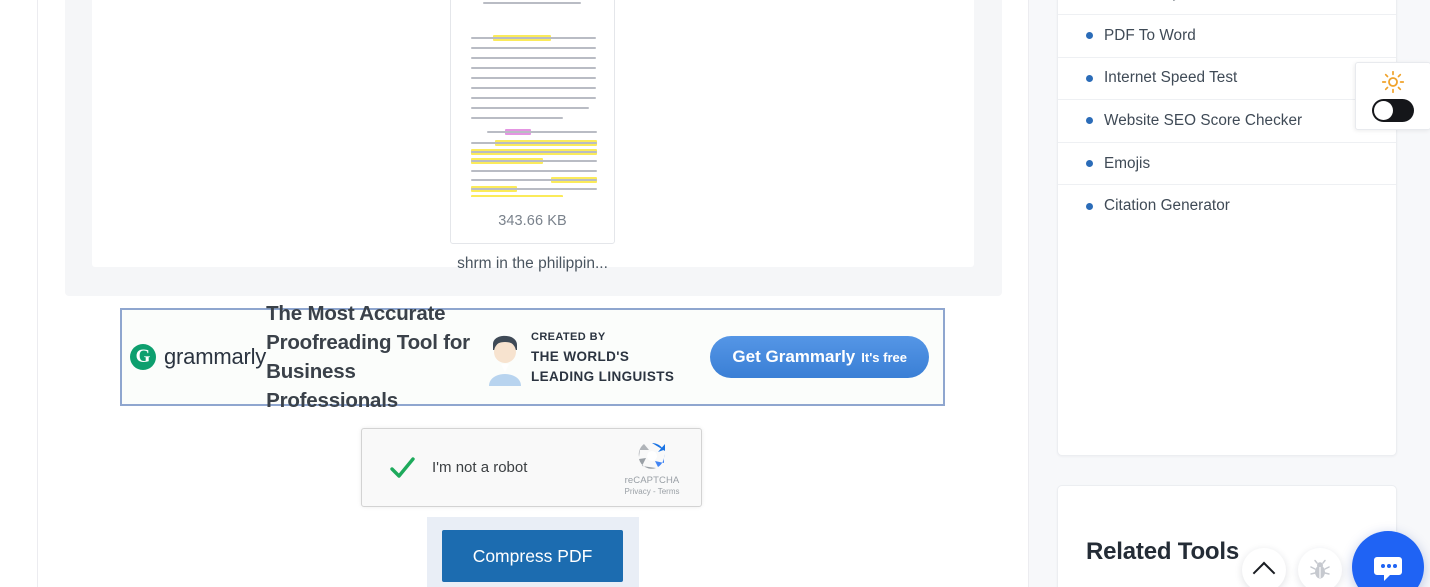  I want to click on ad-subheading: CREATED BY THE WORLD'S LEADING LINGUISTS, so click(620, 357).